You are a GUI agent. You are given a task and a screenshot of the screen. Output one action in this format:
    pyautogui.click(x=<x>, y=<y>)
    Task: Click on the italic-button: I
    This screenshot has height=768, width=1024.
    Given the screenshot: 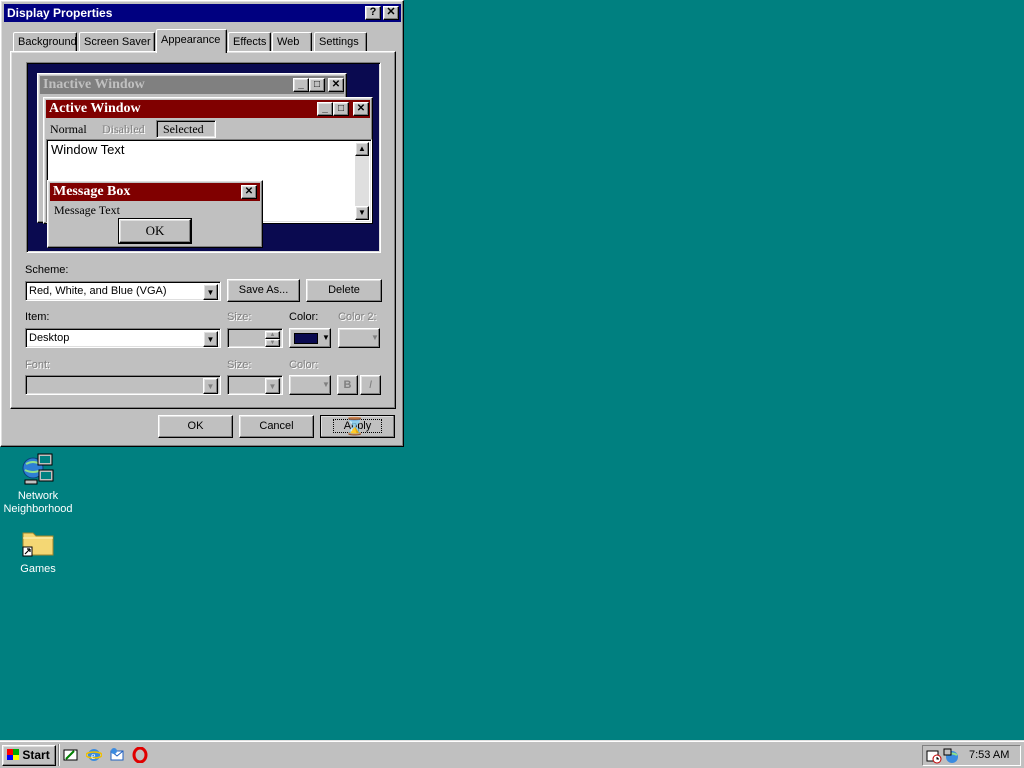 What is the action you would take?
    pyautogui.click(x=370, y=385)
    